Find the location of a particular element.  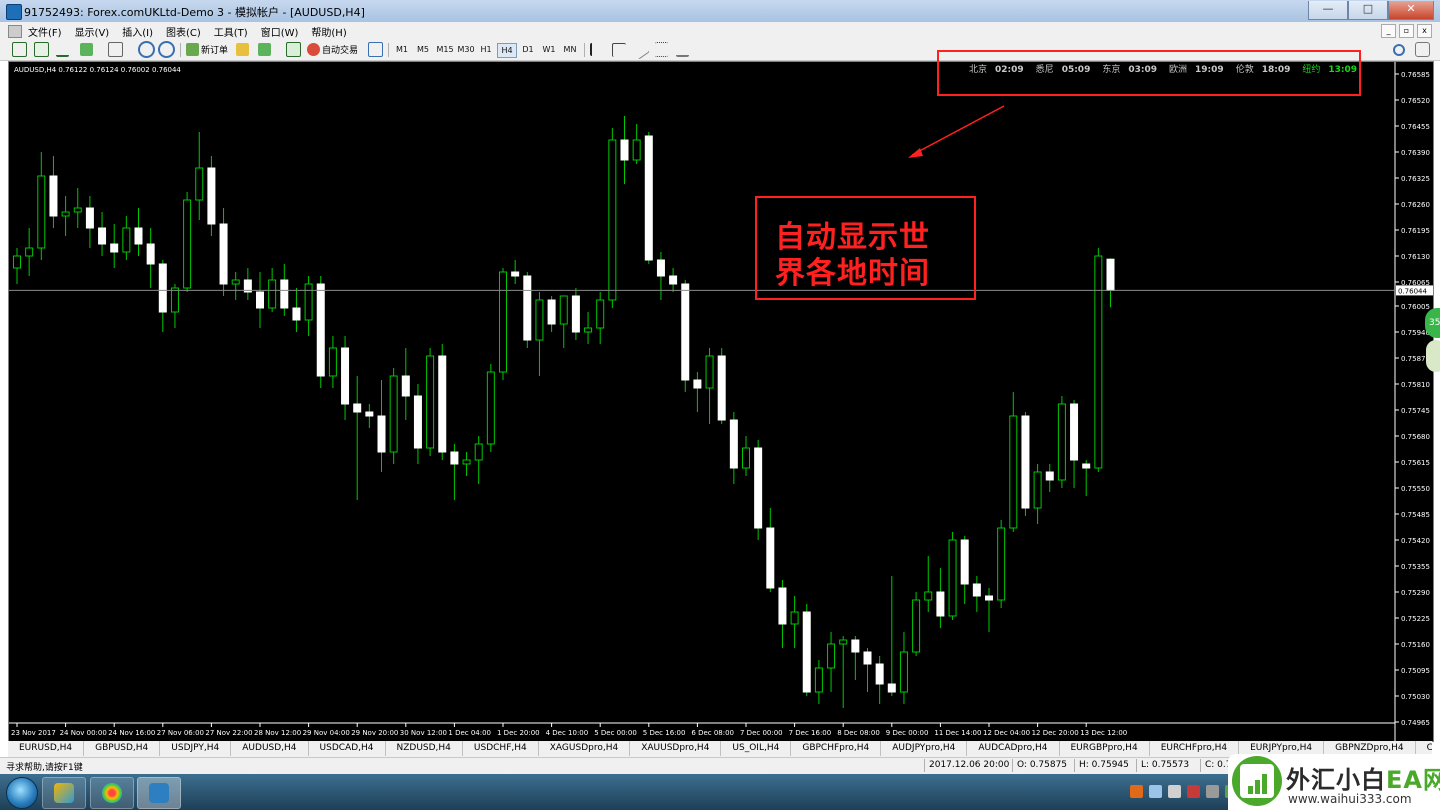

side-widget-panel is located at coordinates (1433, 356).